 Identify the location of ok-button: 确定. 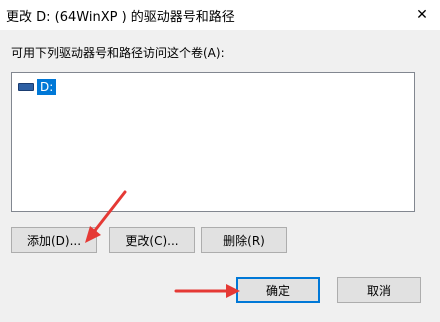
(278, 290).